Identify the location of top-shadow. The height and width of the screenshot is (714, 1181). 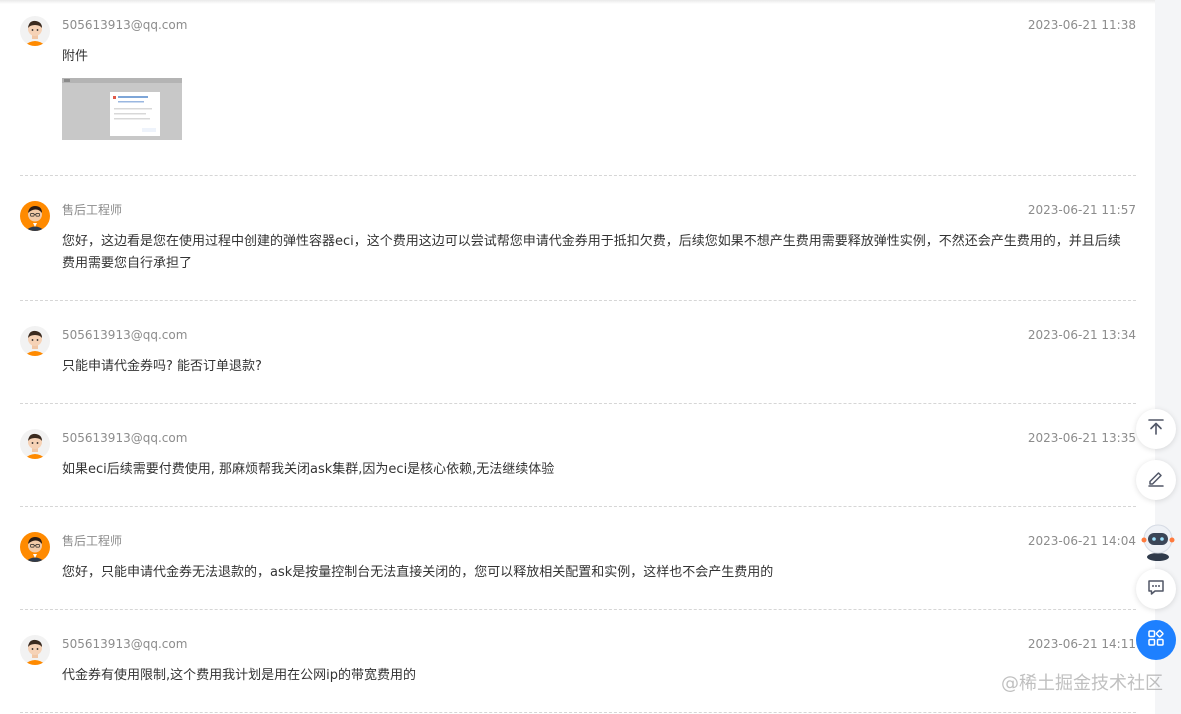
(577, 2).